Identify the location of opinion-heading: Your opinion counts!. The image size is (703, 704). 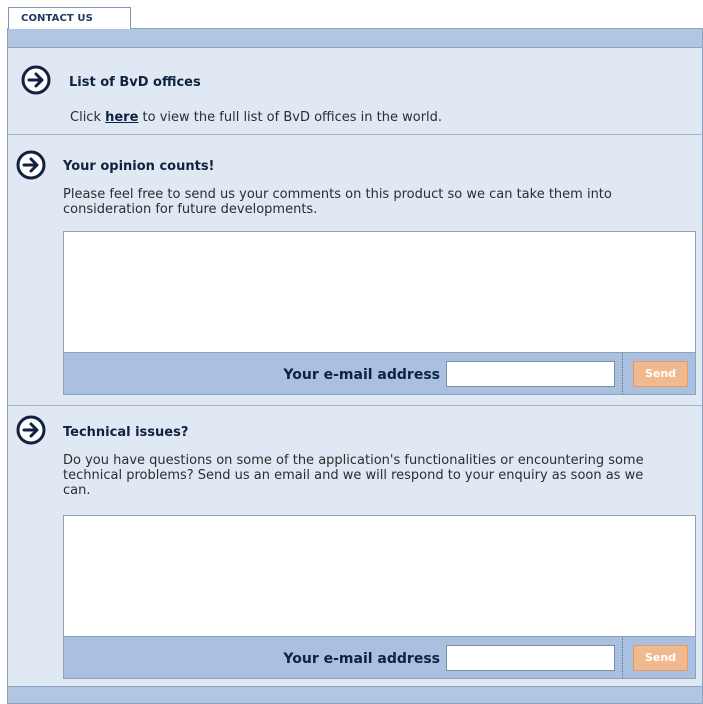
(139, 166).